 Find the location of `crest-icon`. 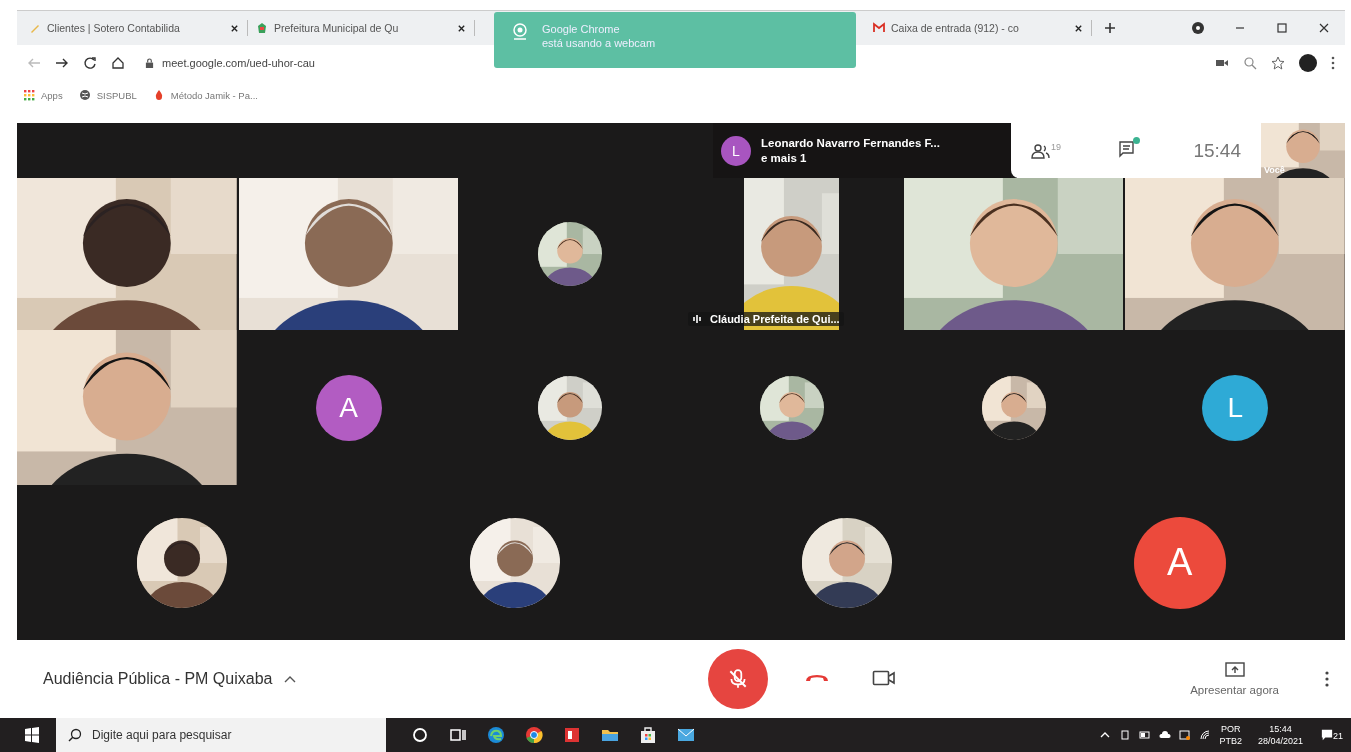

crest-icon is located at coordinates (262, 28).